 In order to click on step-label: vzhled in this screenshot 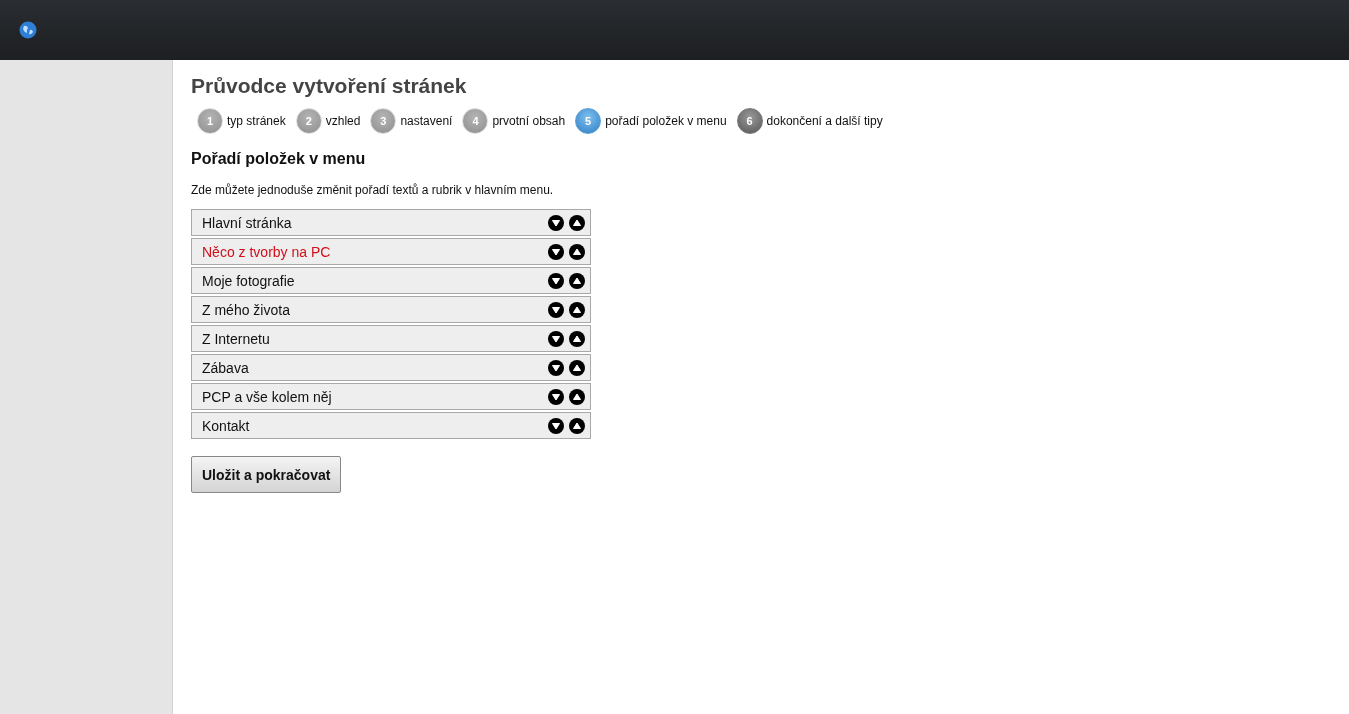, I will do `click(343, 121)`.